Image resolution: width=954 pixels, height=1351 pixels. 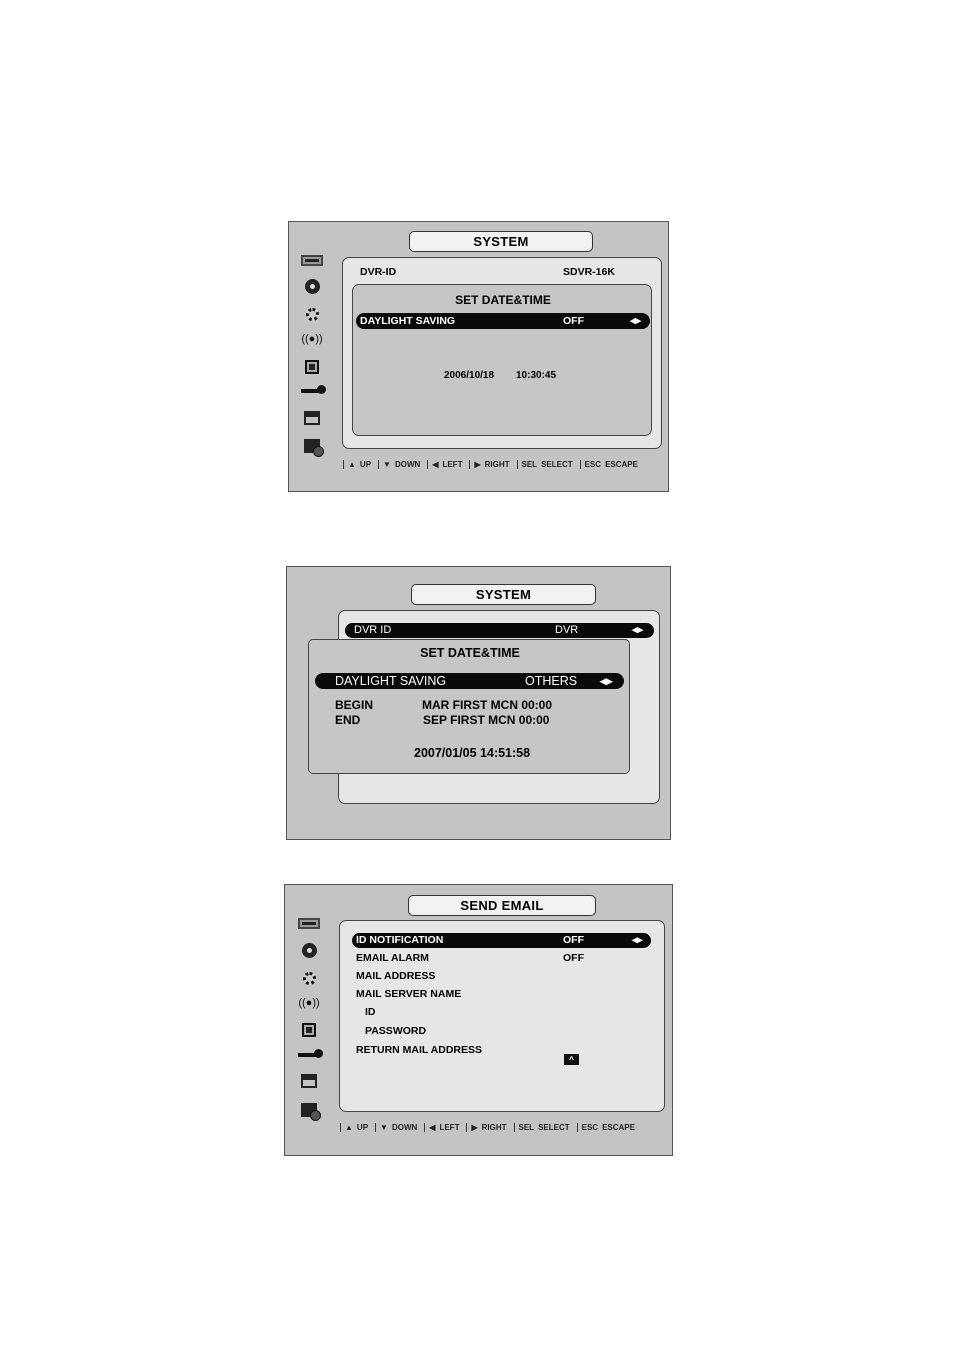 What do you see at coordinates (348, 720) in the screenshot?
I see `end-label: END` at bounding box center [348, 720].